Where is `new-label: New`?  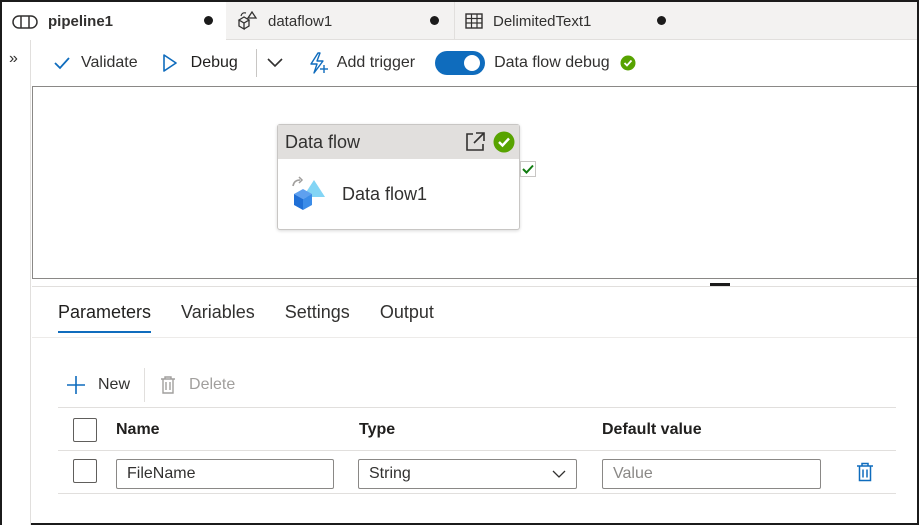
new-label: New is located at coordinates (114, 384).